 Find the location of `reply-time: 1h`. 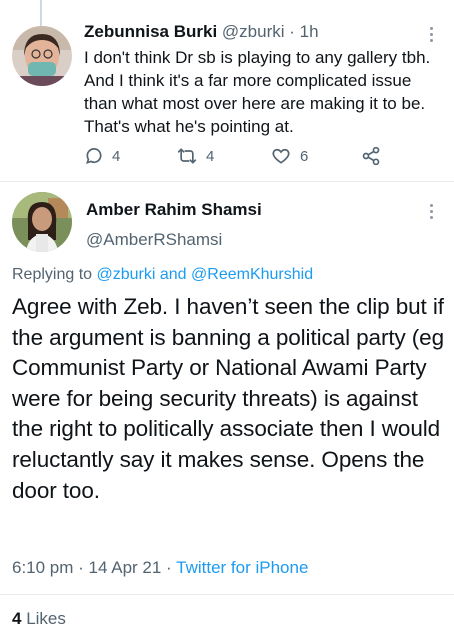

reply-time: 1h is located at coordinates (309, 31).